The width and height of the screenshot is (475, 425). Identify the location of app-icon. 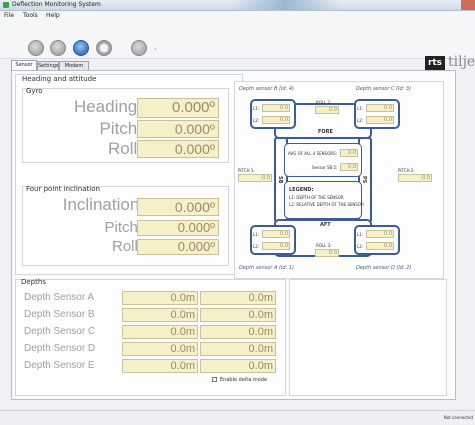
(6, 5).